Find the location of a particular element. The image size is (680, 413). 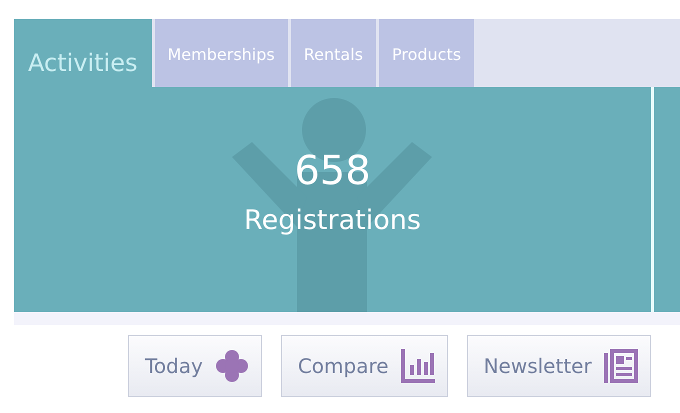

action-button: Compare is located at coordinates (364, 366).